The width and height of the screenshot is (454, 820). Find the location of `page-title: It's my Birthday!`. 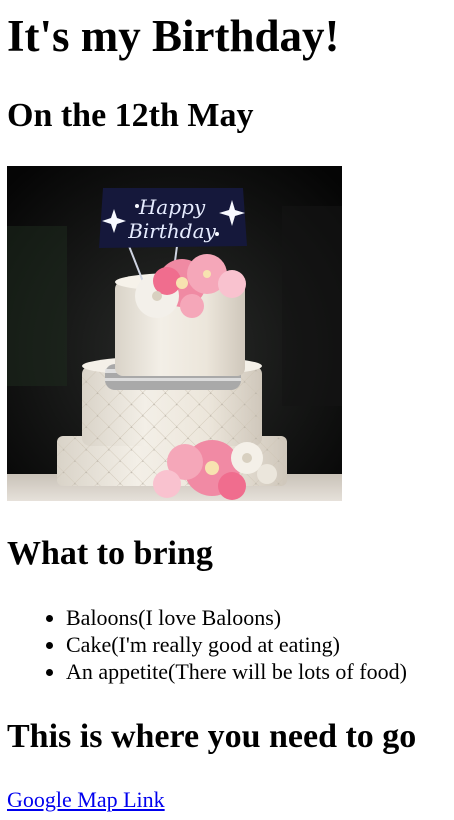

page-title: It's my Birthday! is located at coordinates (173, 36).